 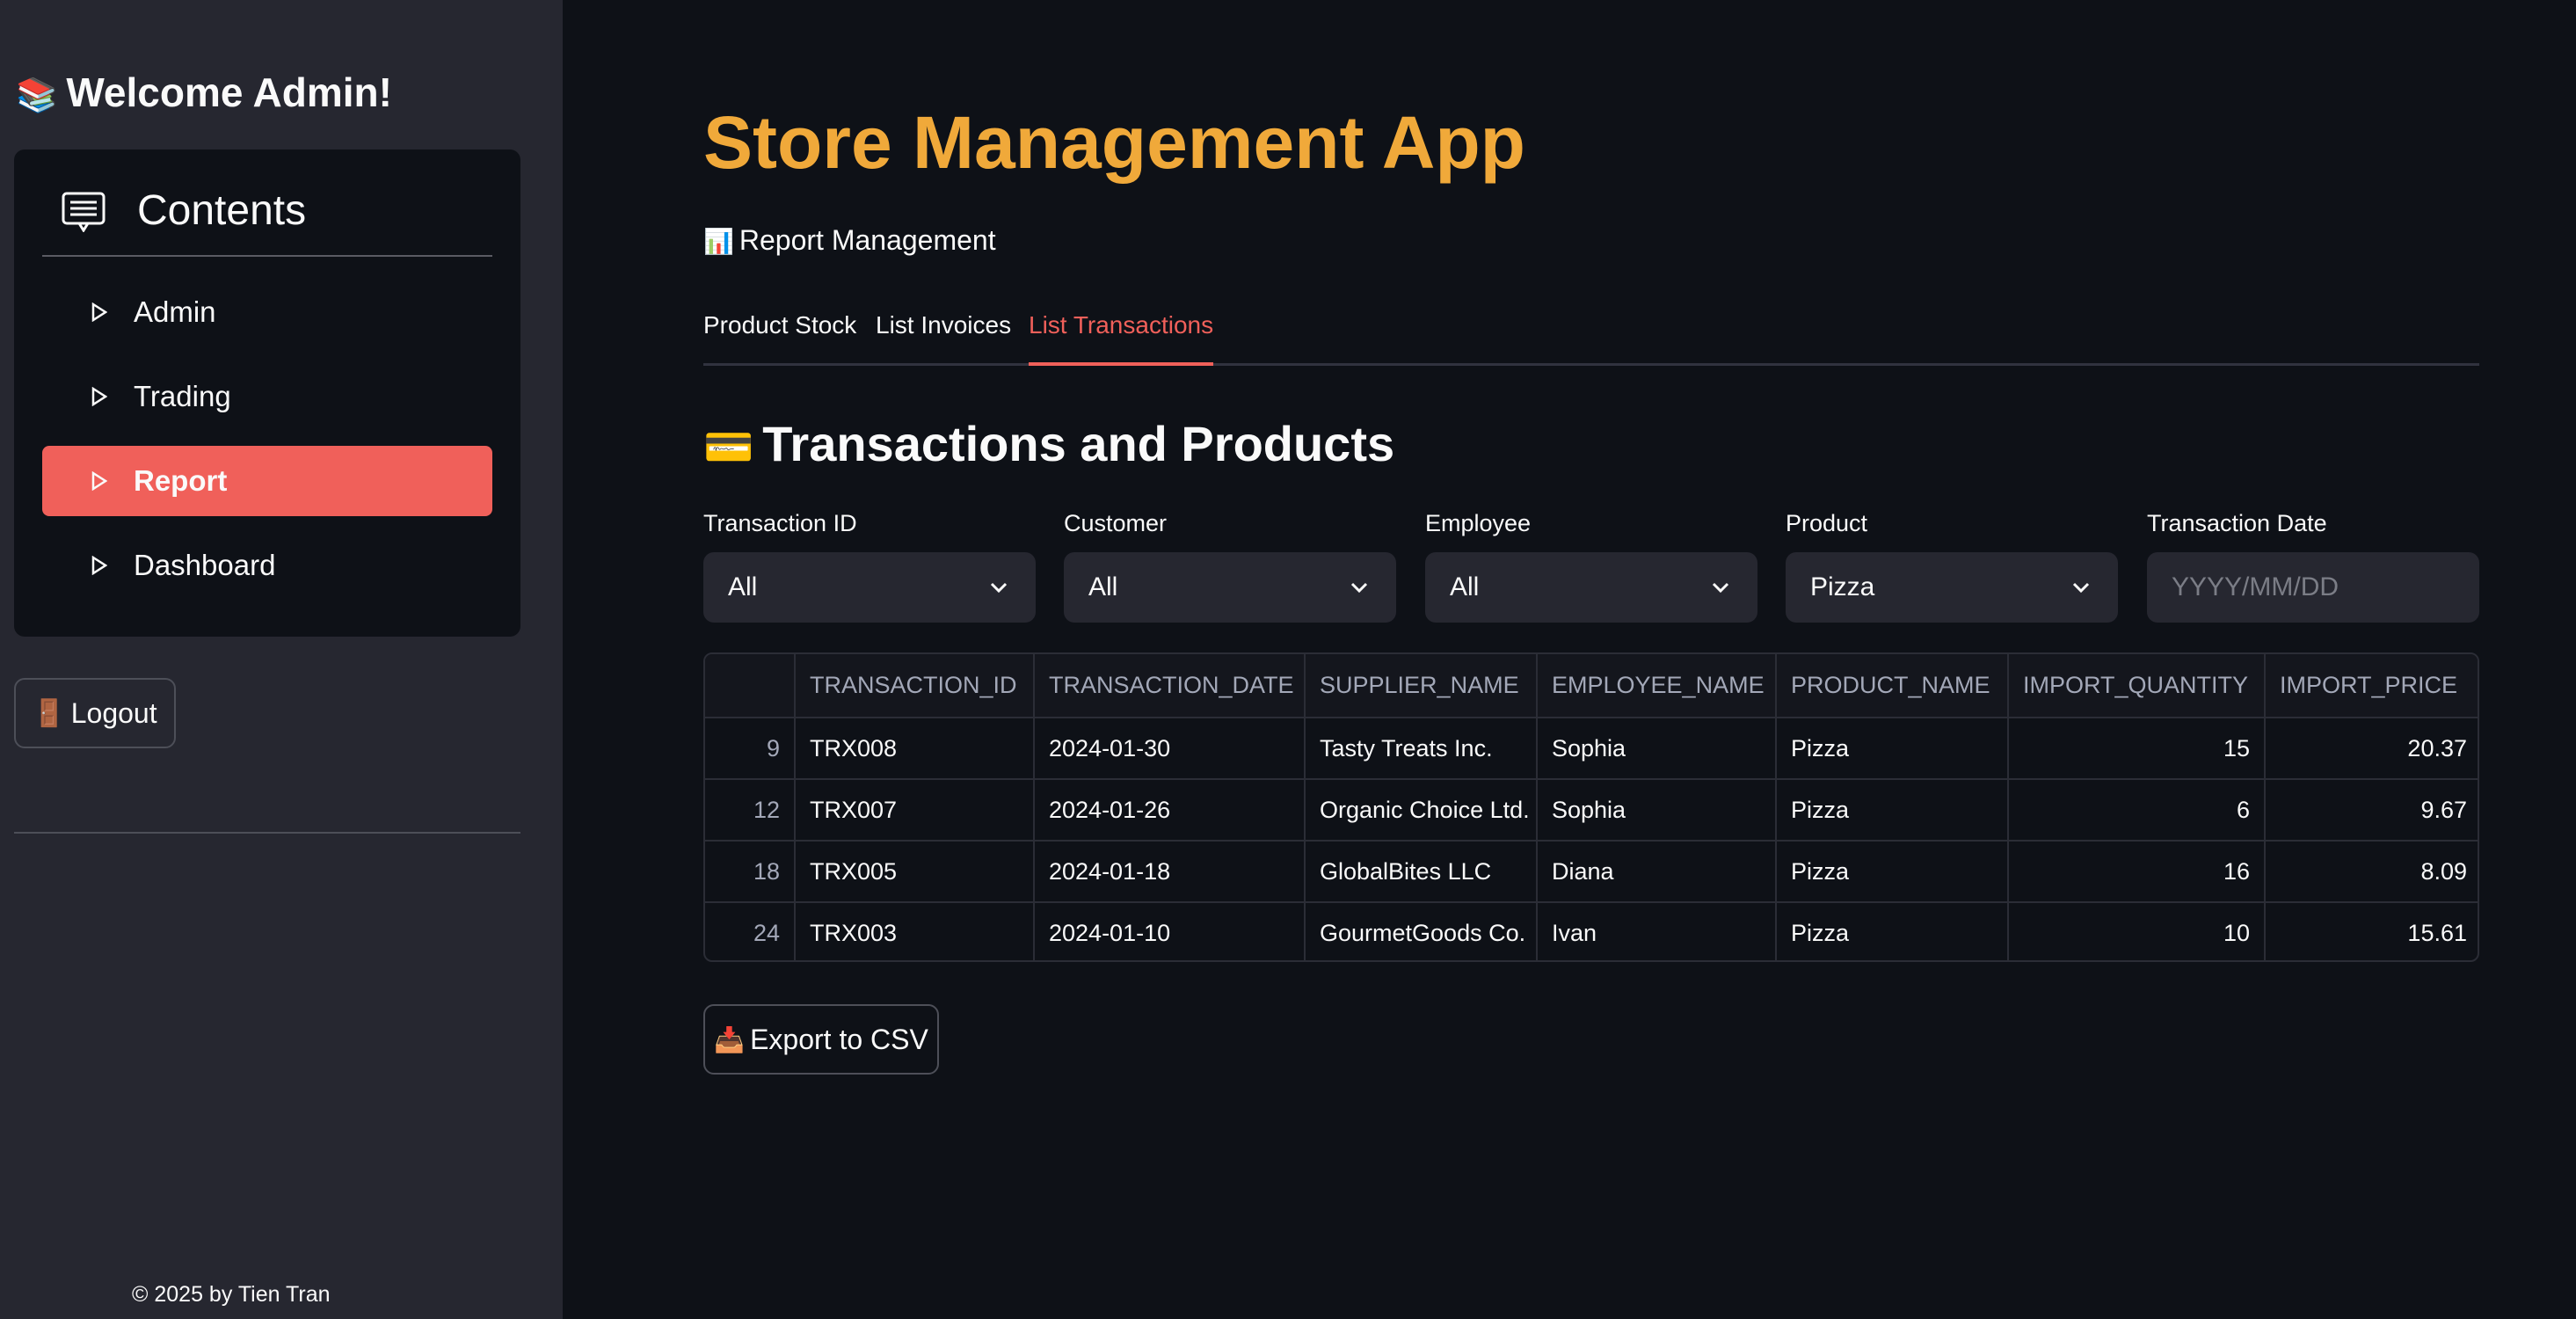 What do you see at coordinates (780, 523) in the screenshot?
I see `filter-label: Transaction ID` at bounding box center [780, 523].